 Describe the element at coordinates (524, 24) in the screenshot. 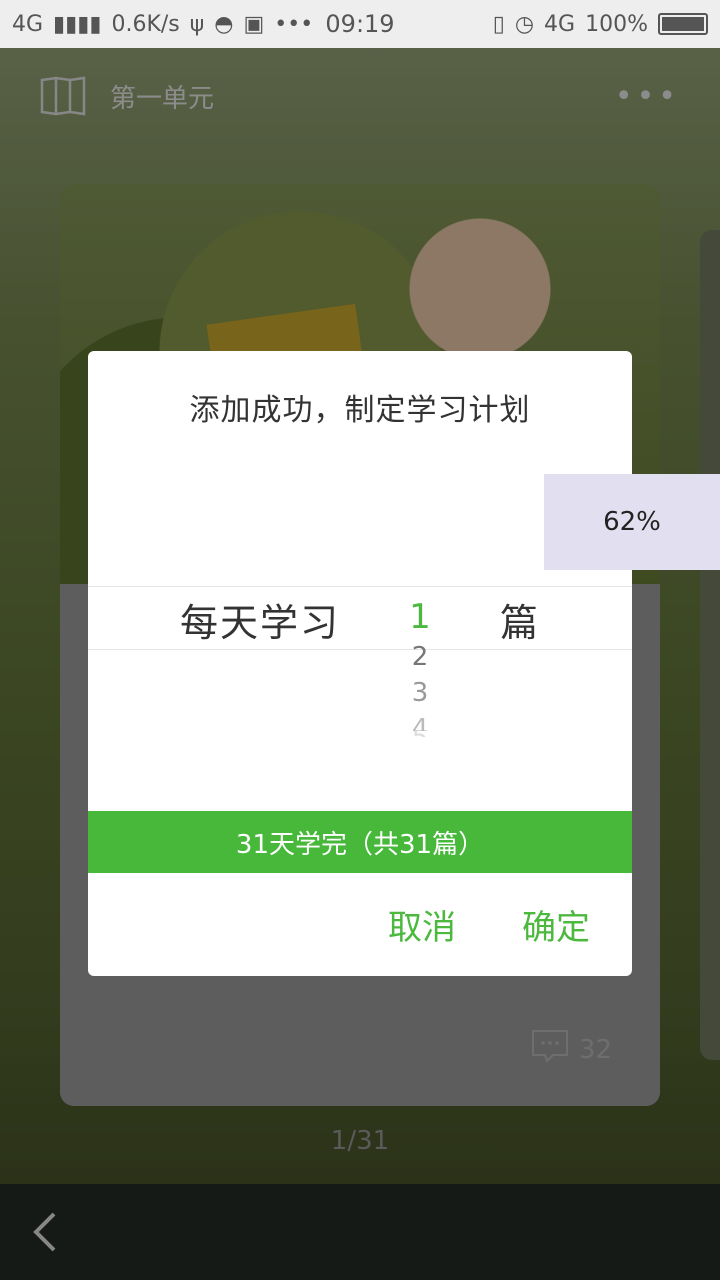

I see `alarm-icon: ◷` at that location.